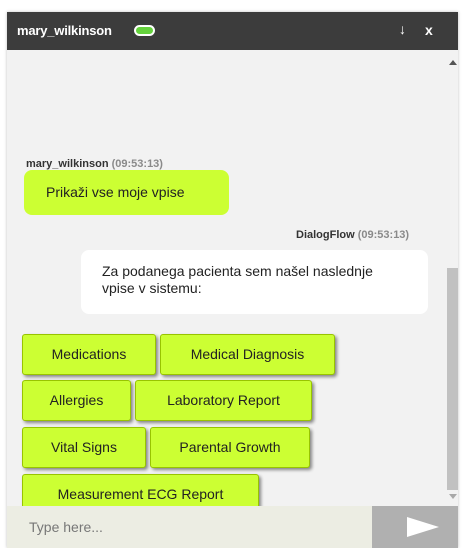 This screenshot has width=465, height=548. I want to click on minimize-icon: ↓, so click(402, 29).